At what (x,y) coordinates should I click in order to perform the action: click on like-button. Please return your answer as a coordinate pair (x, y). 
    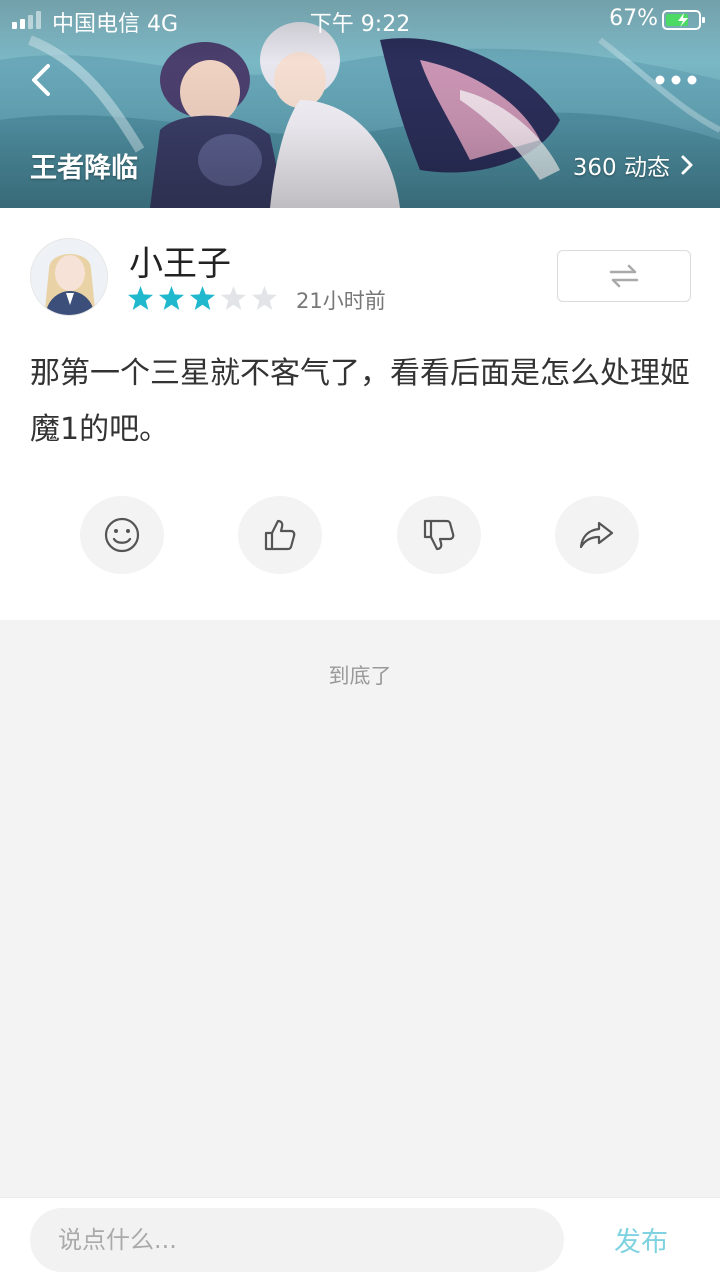
    Looking at the image, I should click on (280, 535).